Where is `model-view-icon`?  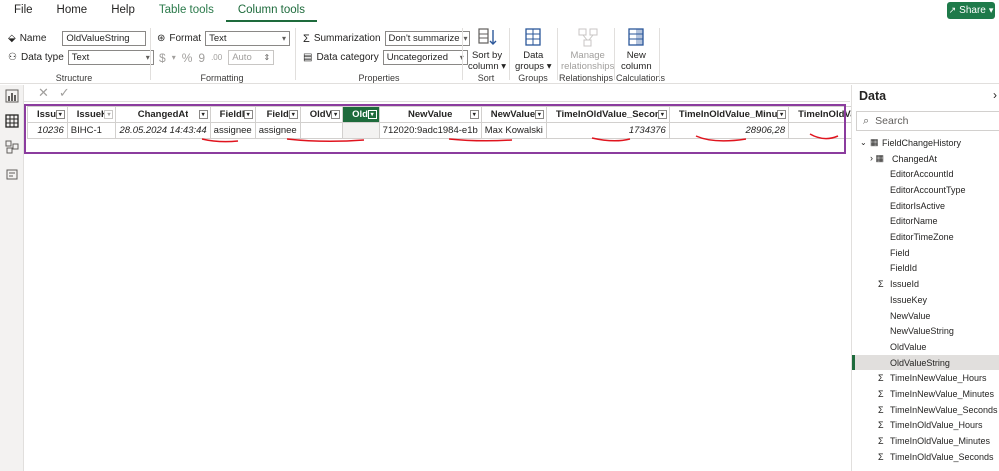 model-view-icon is located at coordinates (12, 147).